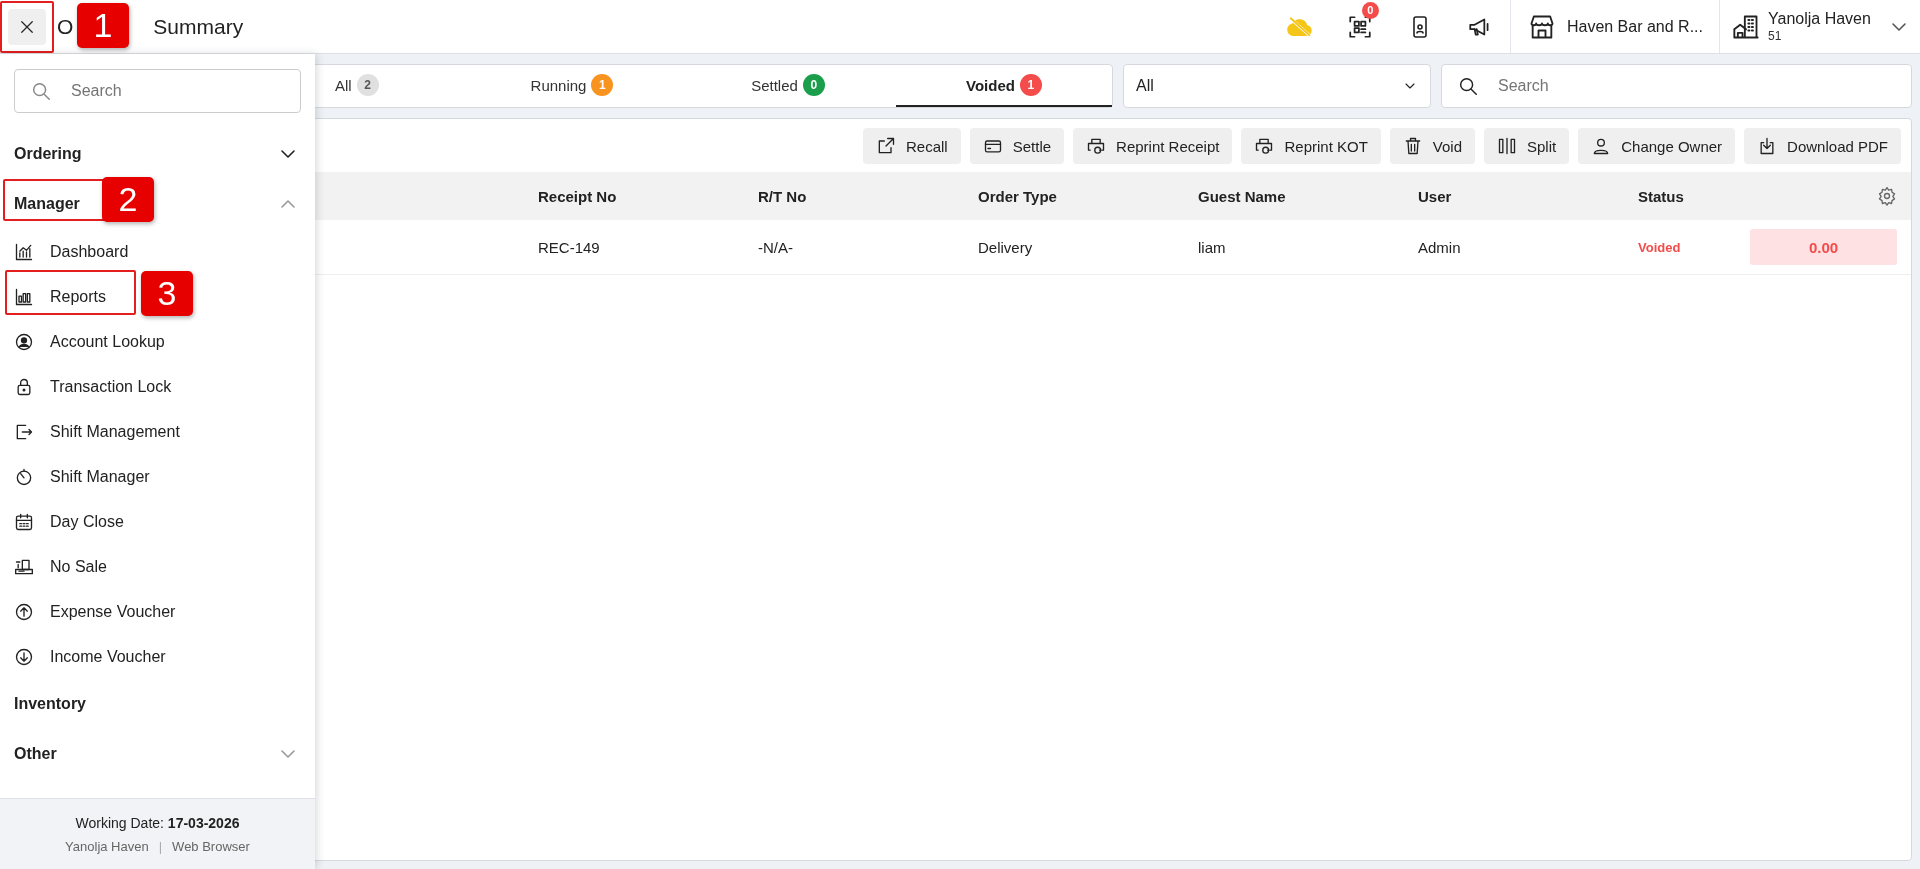 This screenshot has height=869, width=1920. I want to click on page-title: O, so click(65, 26).